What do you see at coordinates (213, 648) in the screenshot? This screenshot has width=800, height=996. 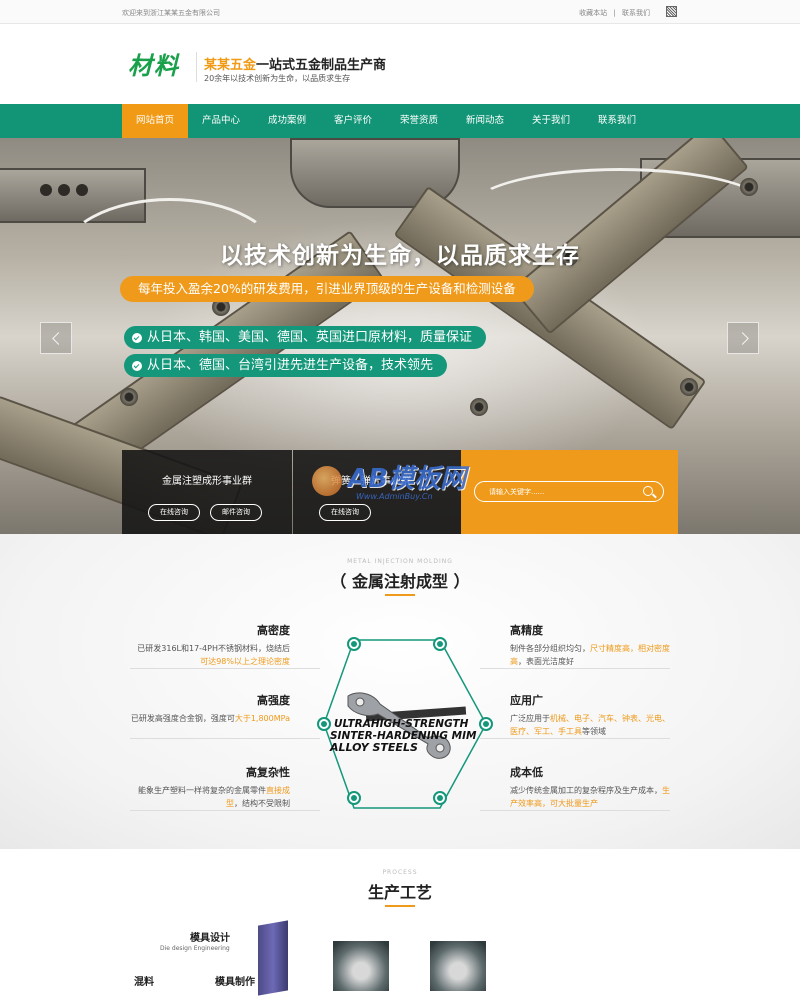 I see `desc-text: 已研发316L和17-4PH不锈钢材料，烧结后` at bounding box center [213, 648].